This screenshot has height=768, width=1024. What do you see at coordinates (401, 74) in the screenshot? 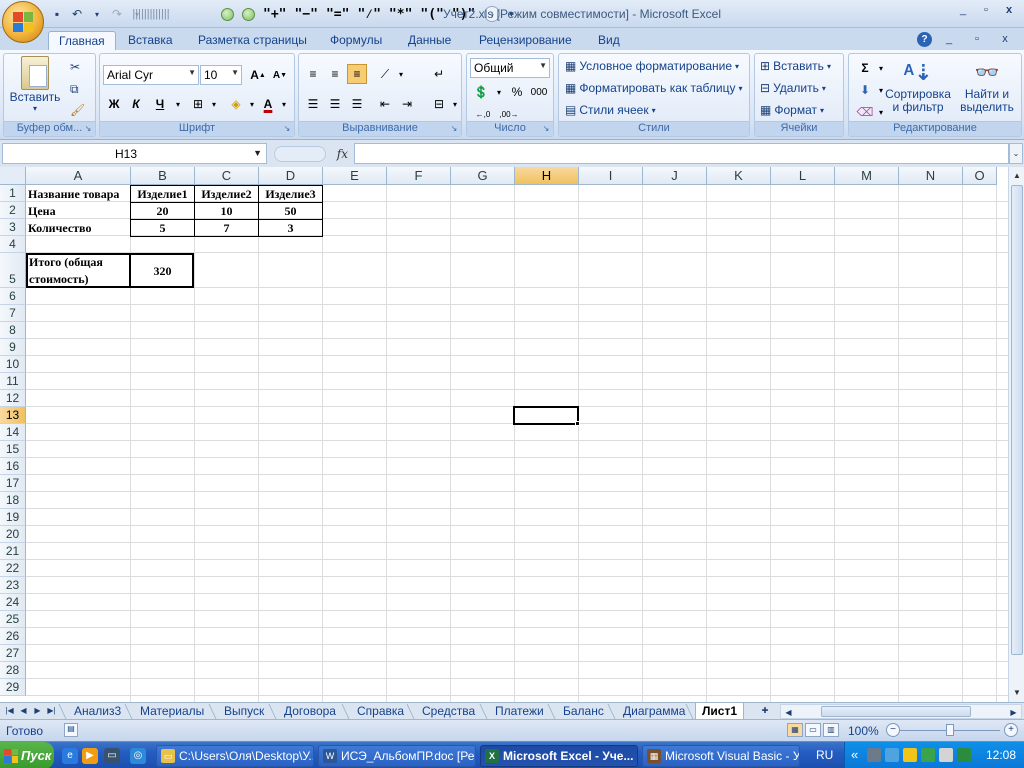
I see `orientation-dropdown-icon: ▾` at bounding box center [401, 74].